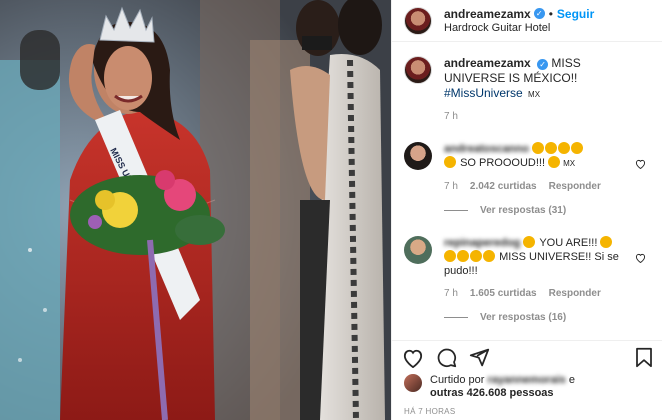  What do you see at coordinates (413, 358) in the screenshot?
I see `like-heart-icon` at bounding box center [413, 358].